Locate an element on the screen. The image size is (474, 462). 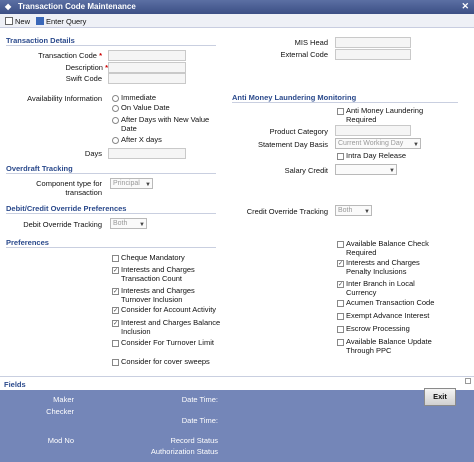
availability-after-x-days-label: After X days is located at coordinates (141, 139).